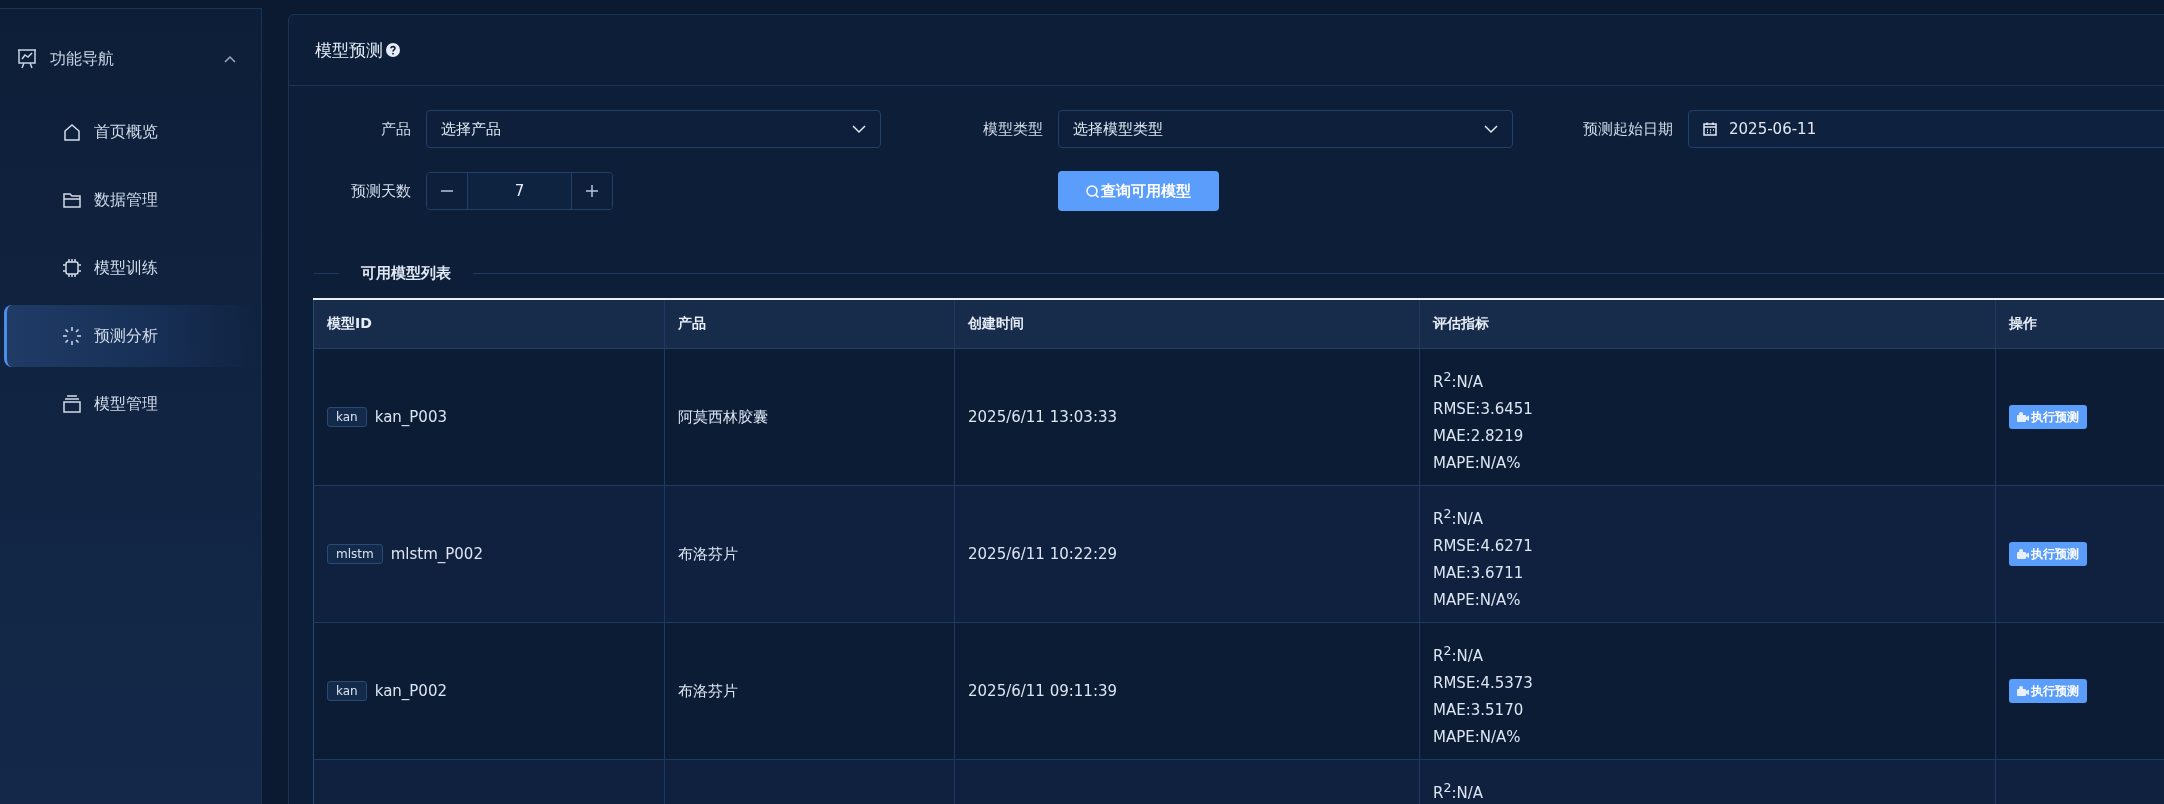 This screenshot has height=804, width=2164. What do you see at coordinates (1479, 710) in the screenshot?
I see `metric-text: MAE:3.5170` at bounding box center [1479, 710].